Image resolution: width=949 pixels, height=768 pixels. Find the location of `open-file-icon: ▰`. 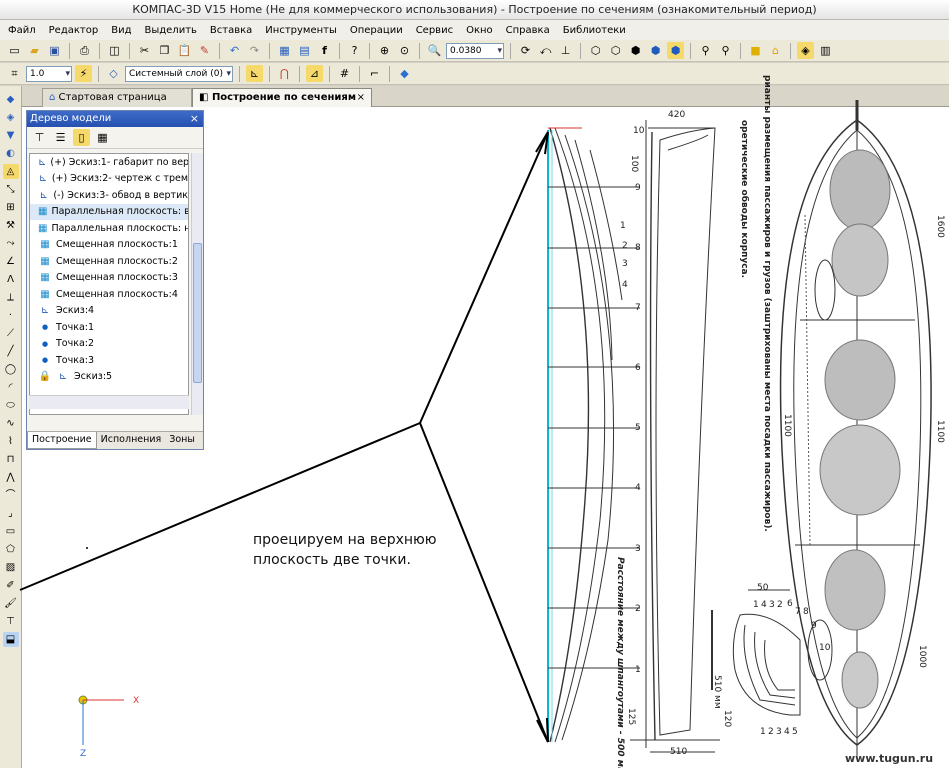

open-file-icon: ▰ is located at coordinates (34, 50).